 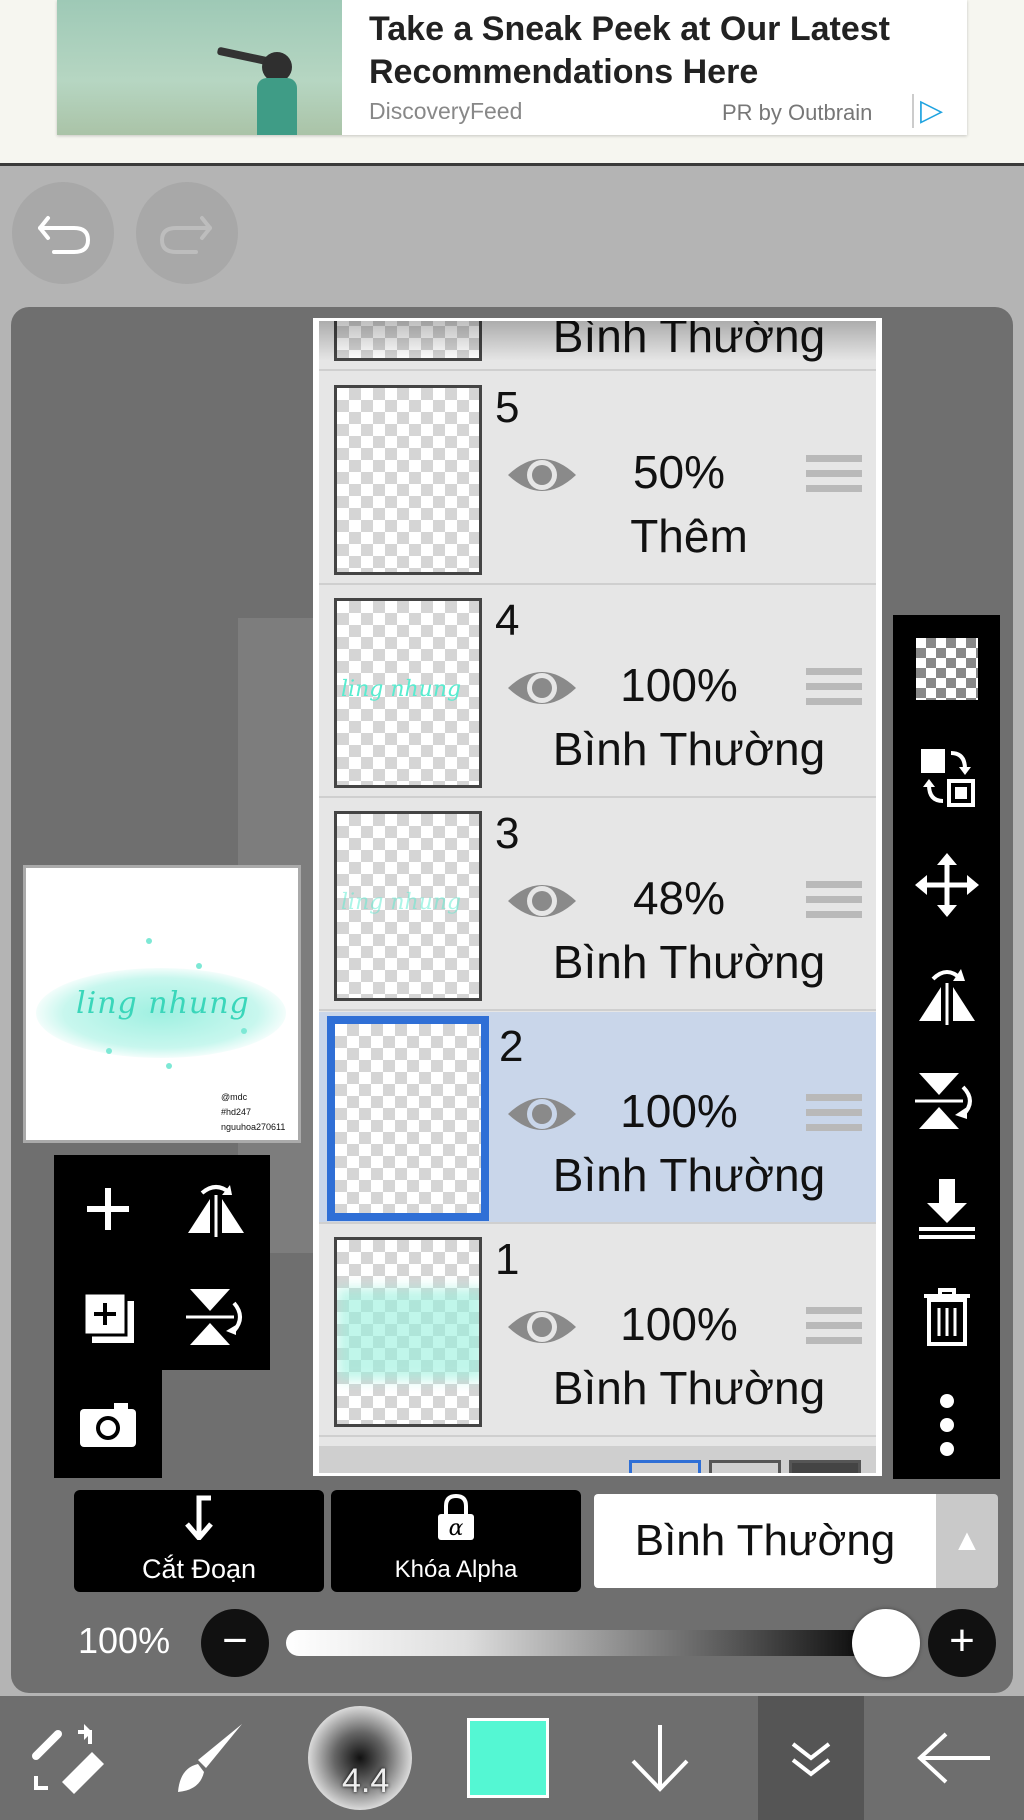 I want to click on camera-button, so click(x=108, y=1424).